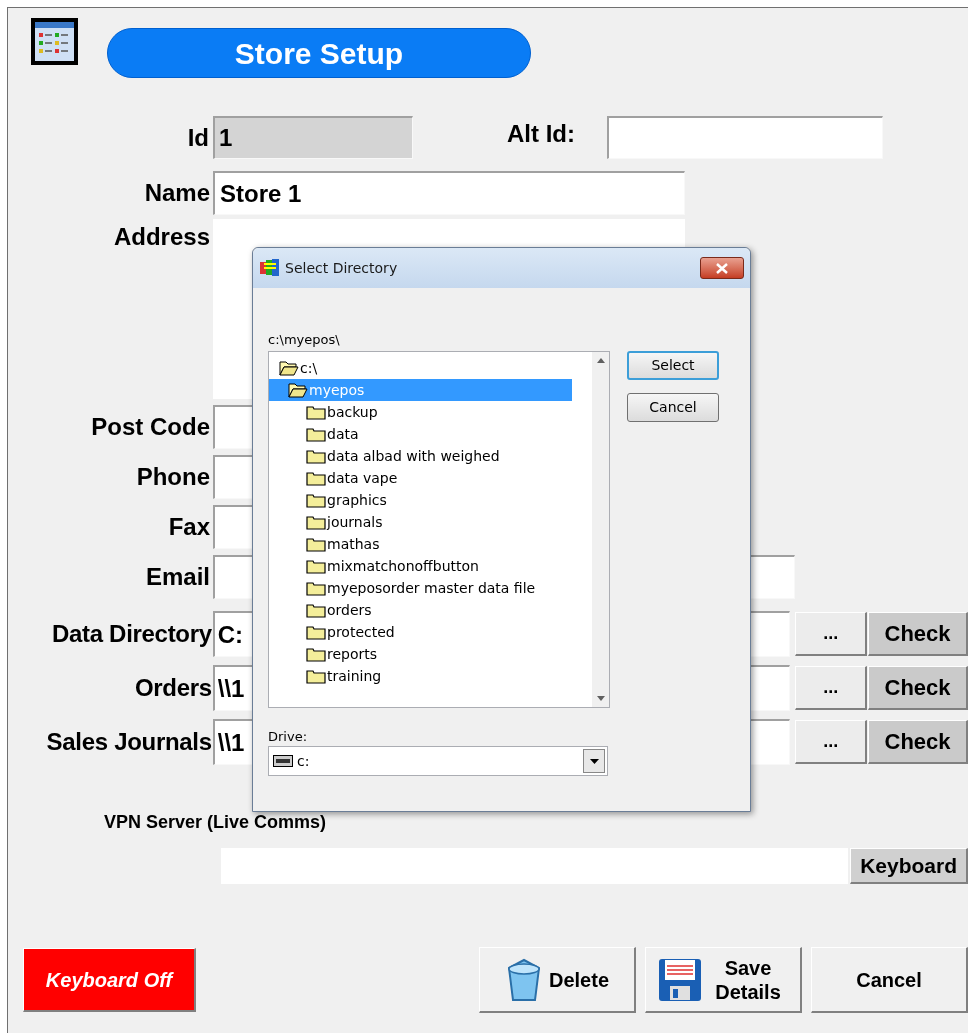  I want to click on form-icon, so click(54, 41).